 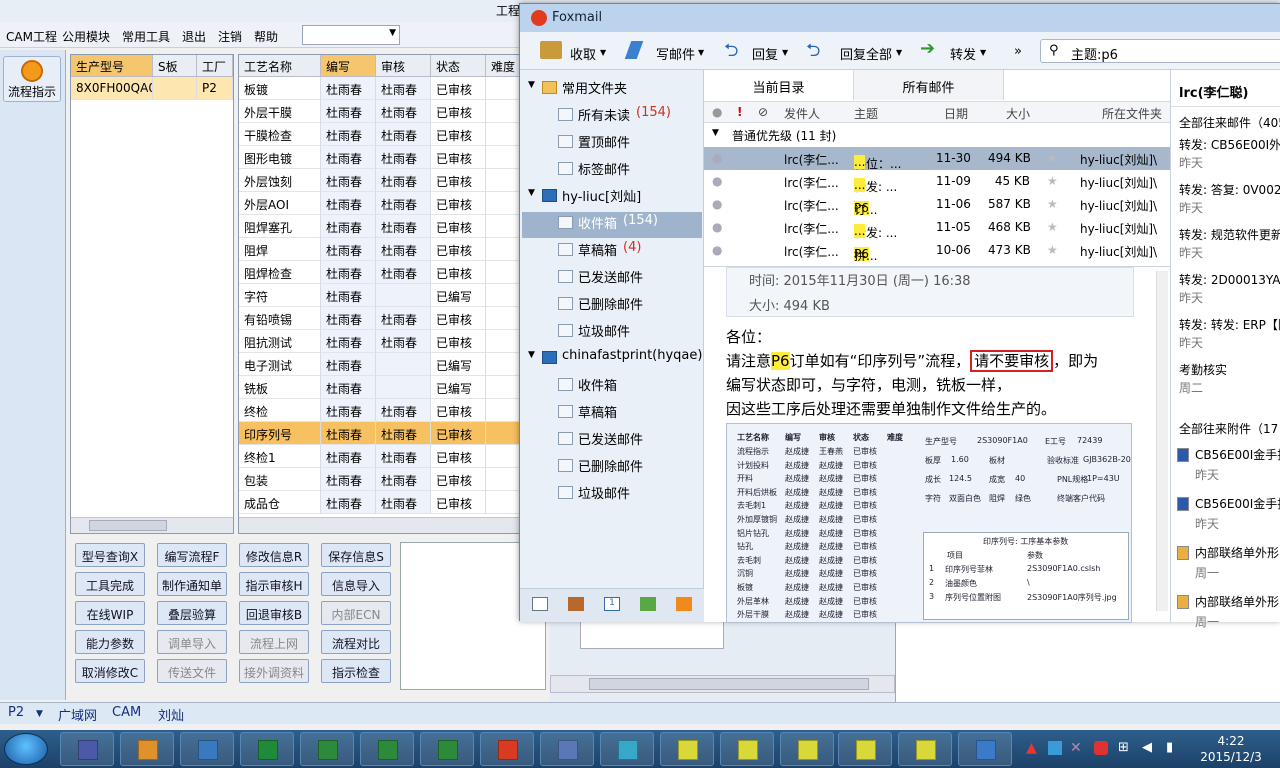 I want to click on clock: 4:22 2015/12/3, so click(x=1231, y=749).